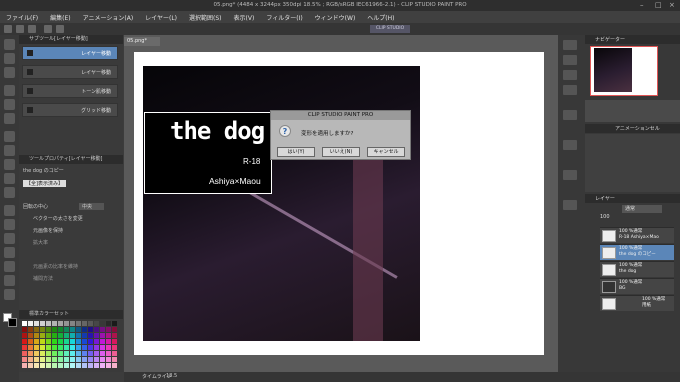 This screenshot has width=680, height=382. I want to click on sub-color-swatch, so click(12, 322).